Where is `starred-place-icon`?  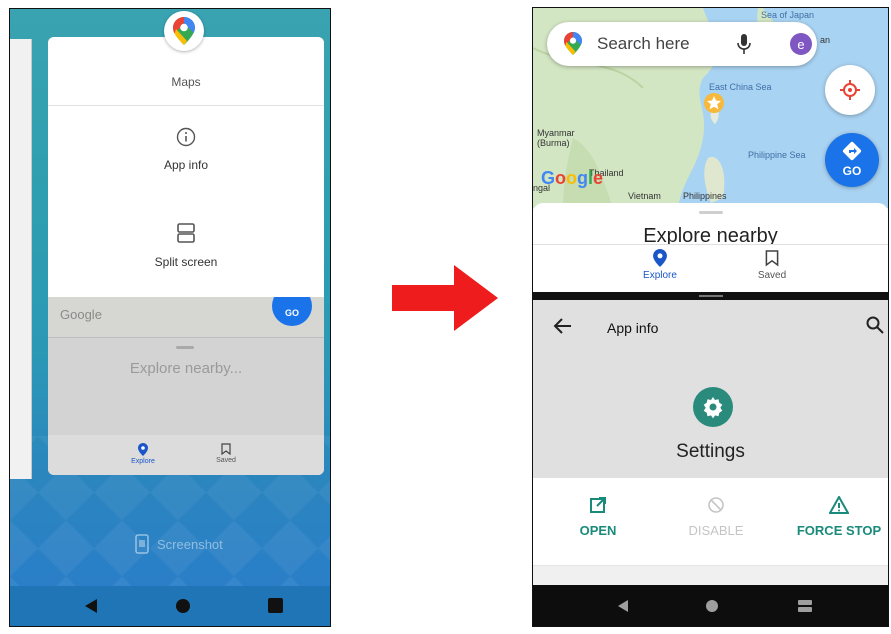
starred-place-icon is located at coordinates (714, 103).